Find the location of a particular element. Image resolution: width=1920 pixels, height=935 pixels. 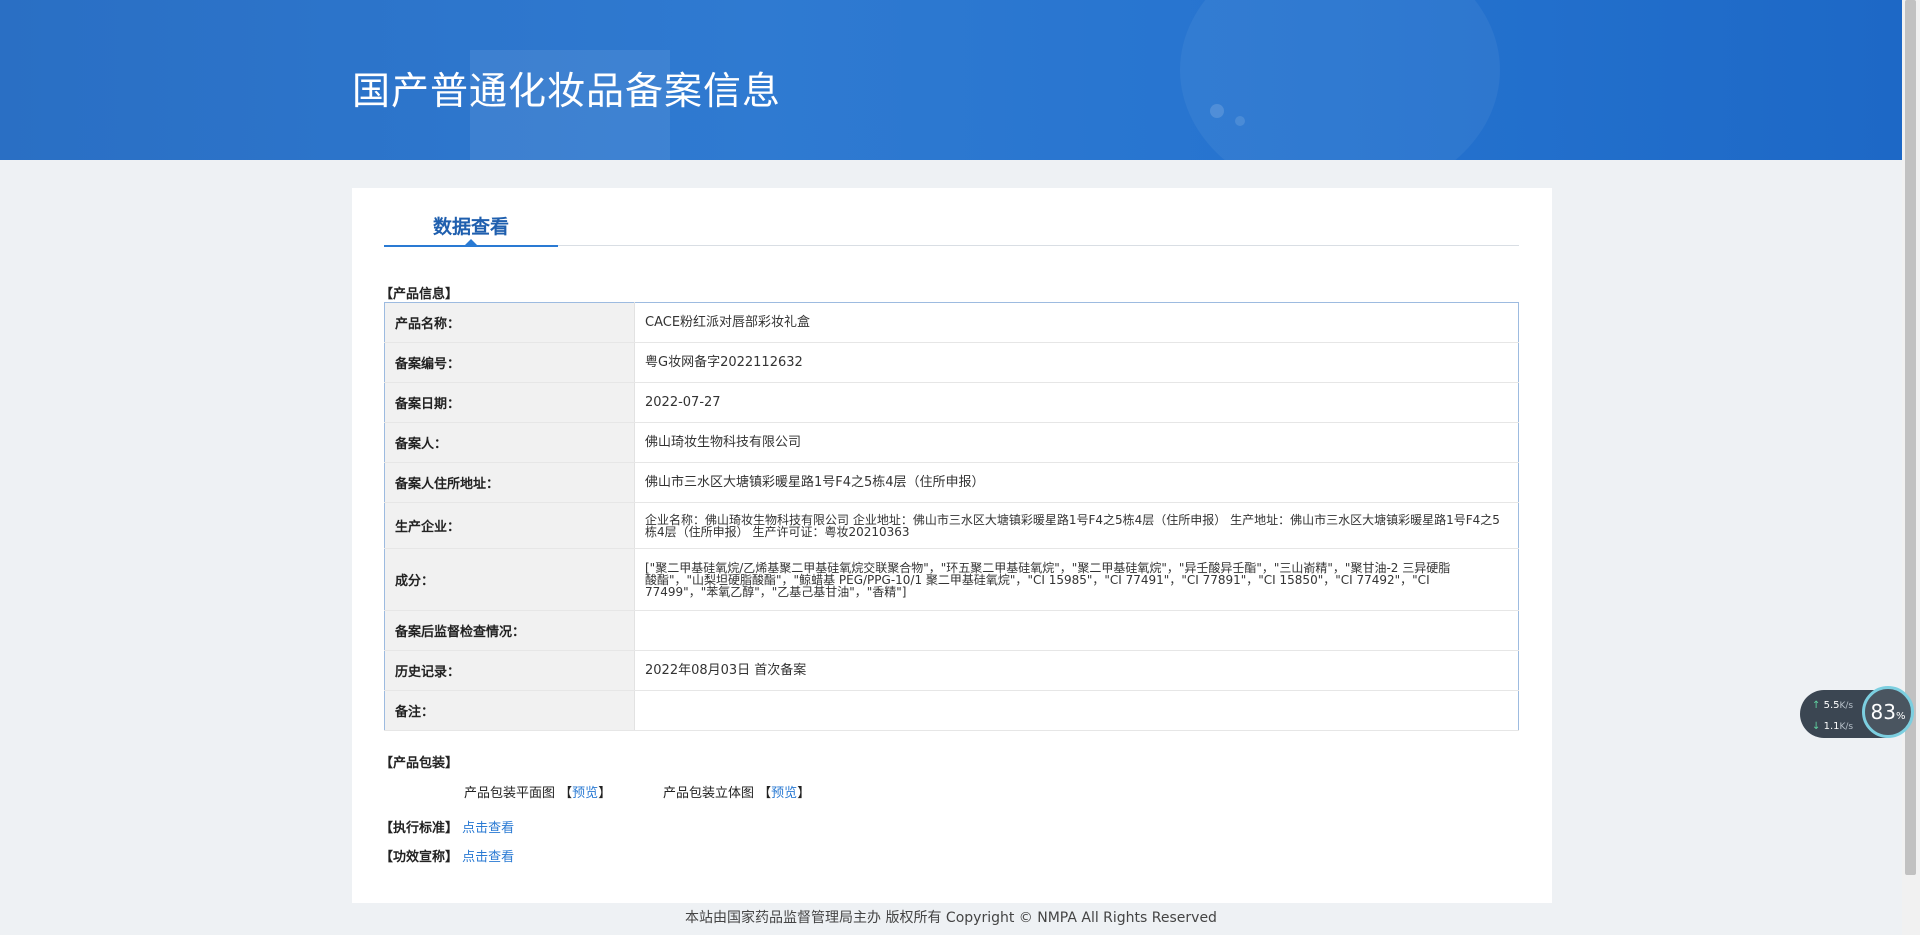

download-speed: 1.1K/s is located at coordinates (1833, 726).